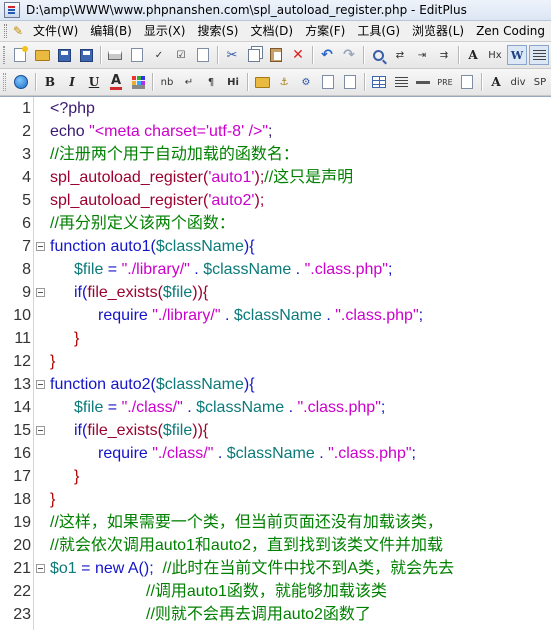  Describe the element at coordinates (275, 614) in the screenshot. I see `code-line: 23 //则就不会再去调用auto2函数了` at that location.